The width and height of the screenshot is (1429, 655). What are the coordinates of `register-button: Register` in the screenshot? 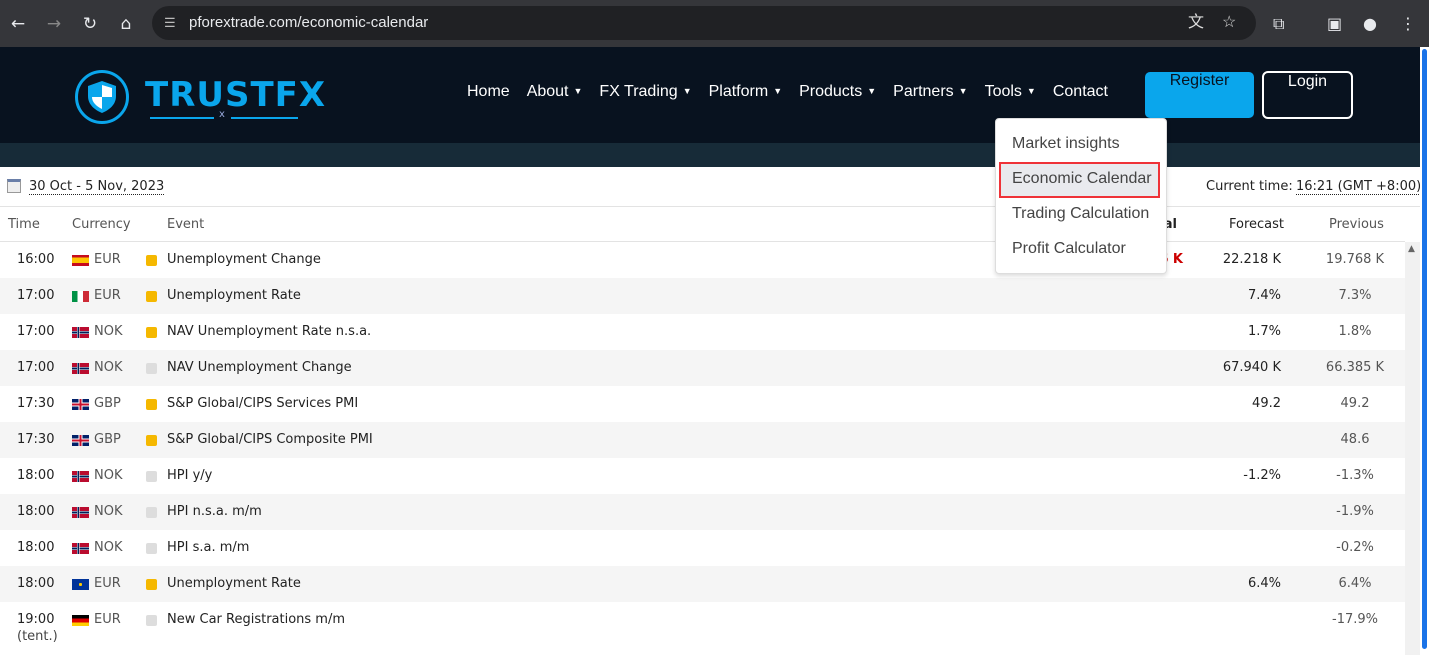 It's located at (1199, 95).